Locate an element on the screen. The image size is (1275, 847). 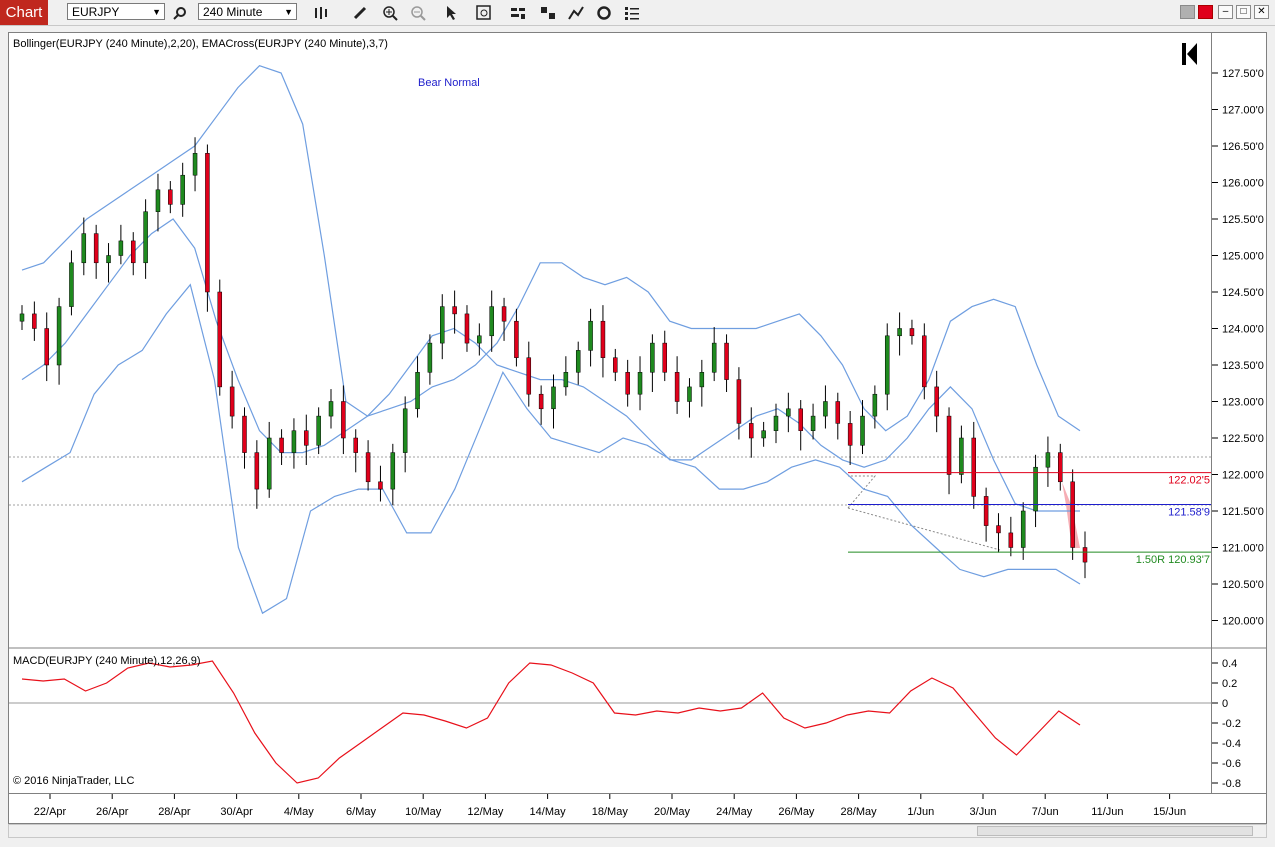
time-axis is located at coordinates (637, 809).